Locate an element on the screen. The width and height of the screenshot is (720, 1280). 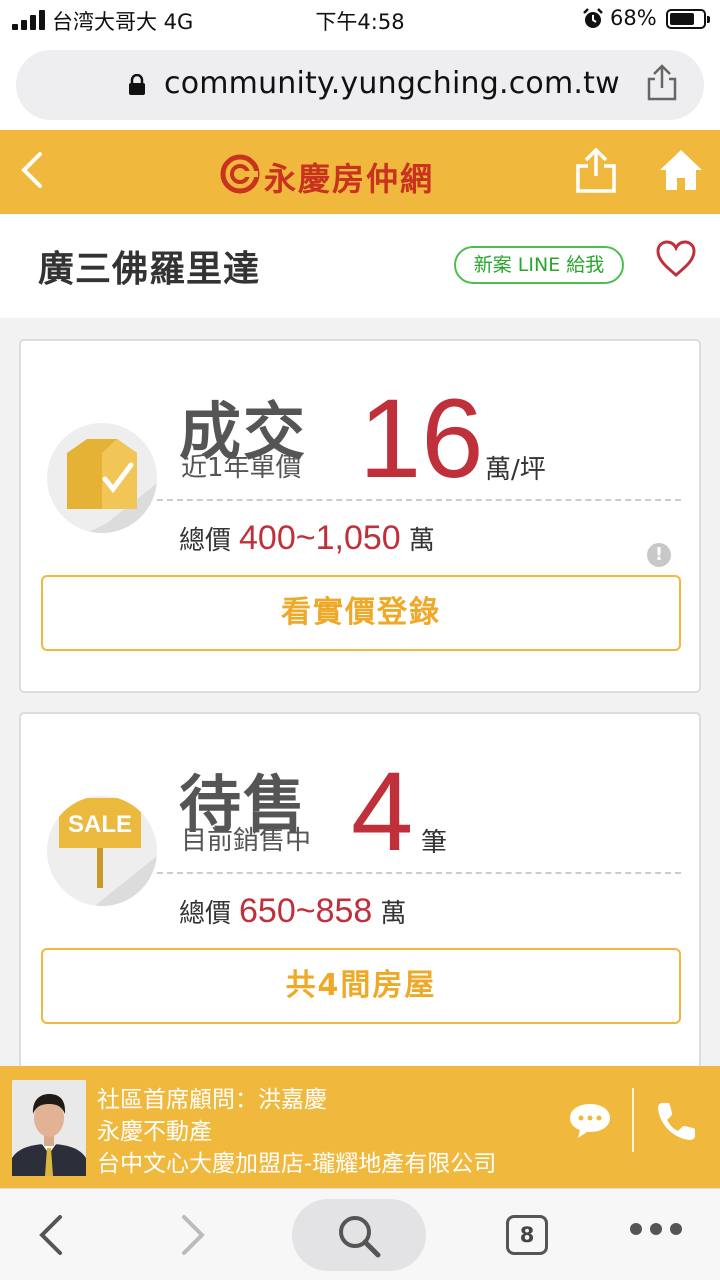
line-subscribe-button: 新案 LINE 給我 is located at coordinates (539, 265).